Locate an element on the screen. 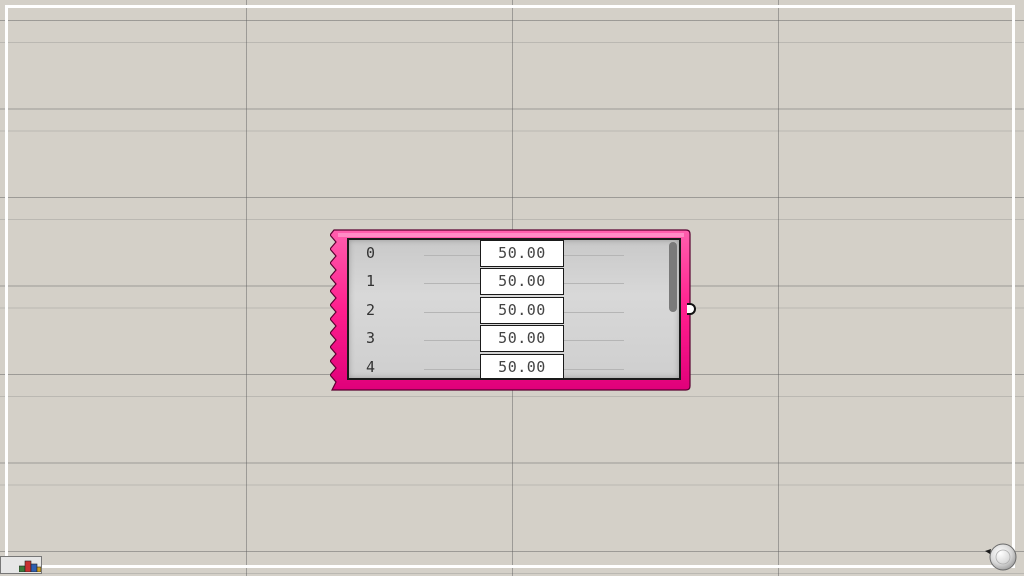 Image resolution: width=1024 pixels, height=576 pixels. row-index: 4 is located at coordinates (371, 366).